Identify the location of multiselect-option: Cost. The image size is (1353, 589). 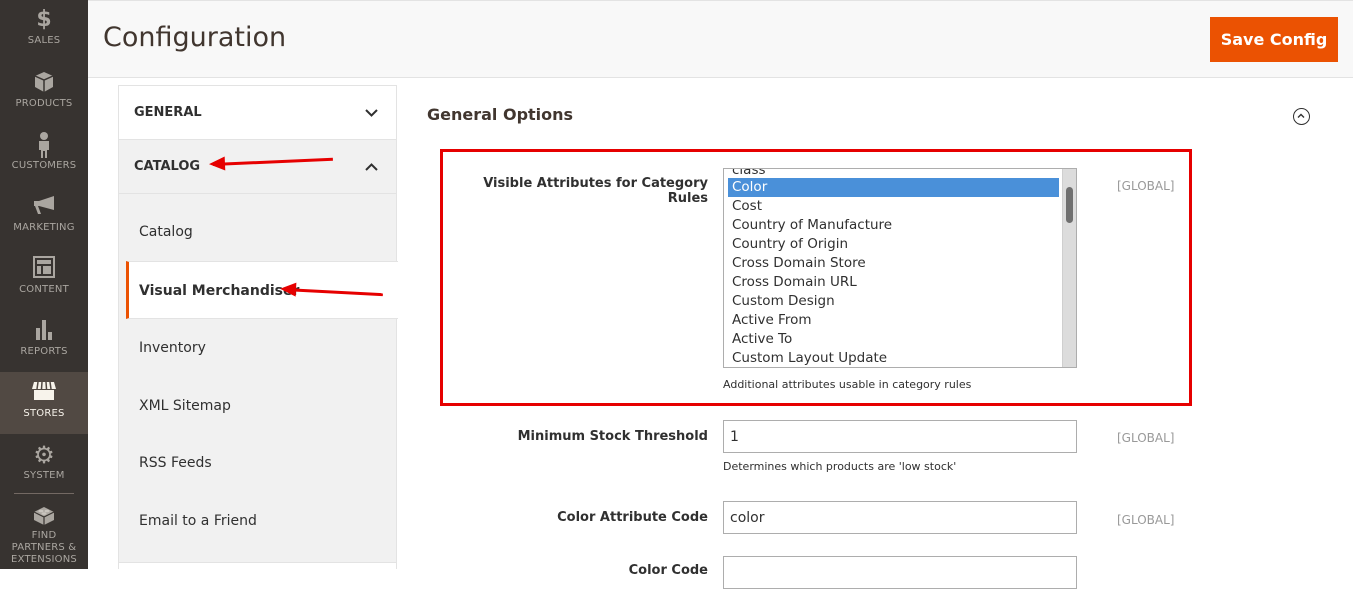
(893, 206).